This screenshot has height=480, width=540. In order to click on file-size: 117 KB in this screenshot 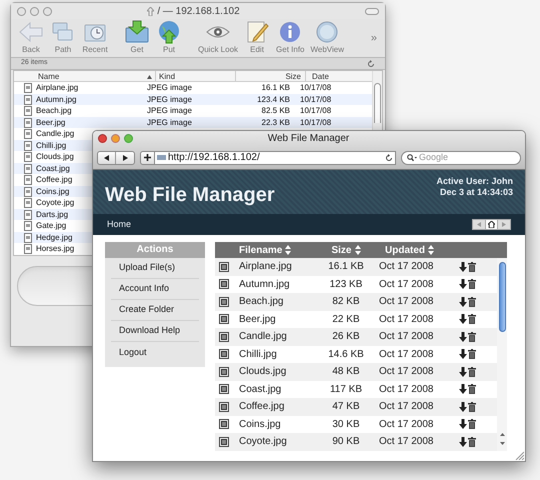, I will do `click(346, 389)`.